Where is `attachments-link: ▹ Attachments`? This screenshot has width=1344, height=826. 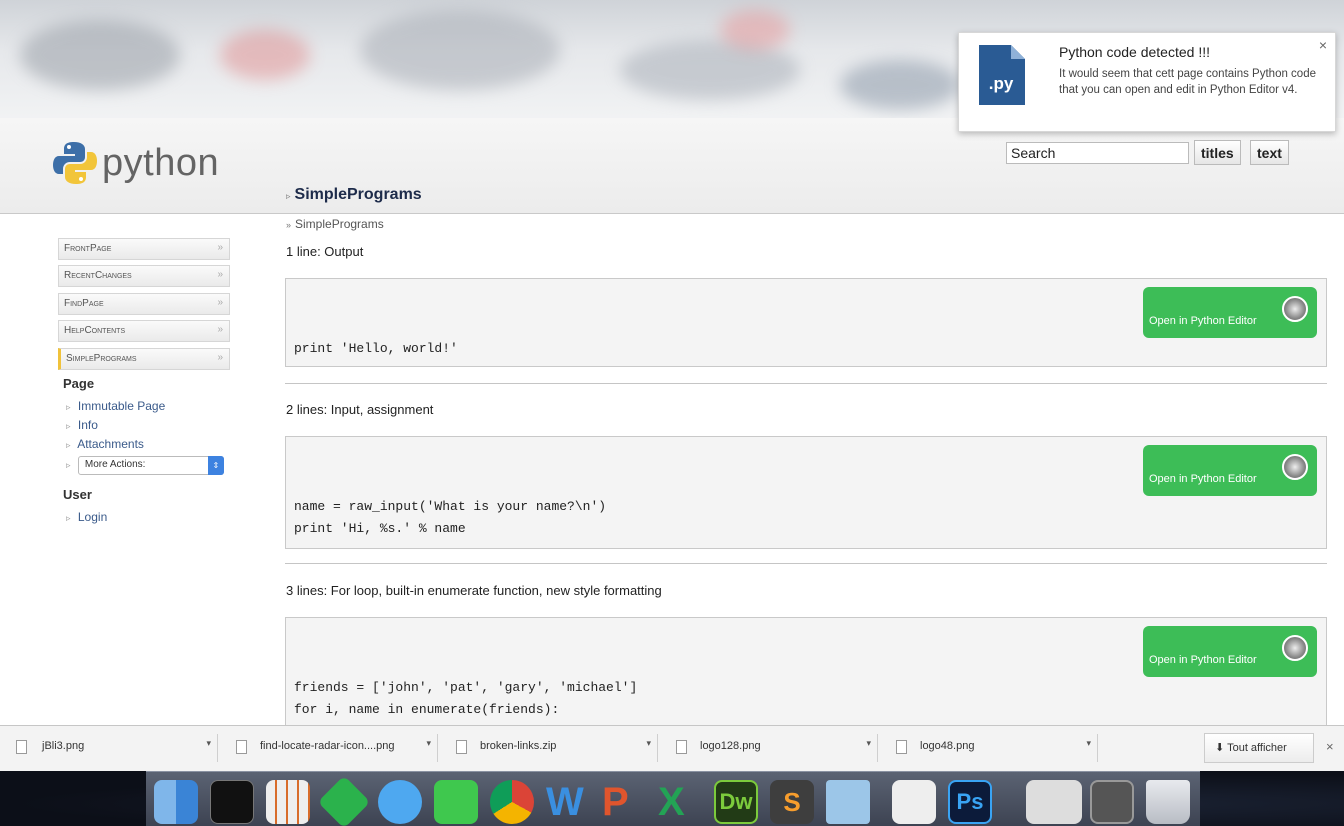
attachments-link: ▹ Attachments is located at coordinates (148, 444).